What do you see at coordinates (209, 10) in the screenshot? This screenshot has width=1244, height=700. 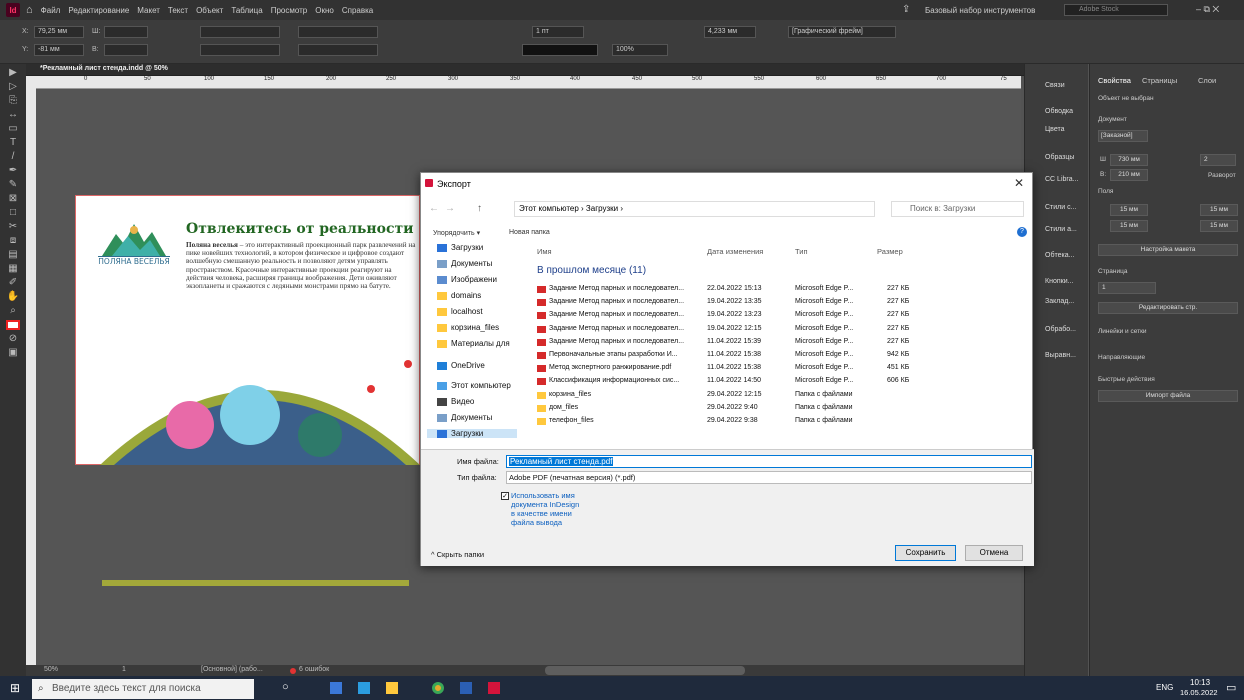 I see `menu-object: Объект` at bounding box center [209, 10].